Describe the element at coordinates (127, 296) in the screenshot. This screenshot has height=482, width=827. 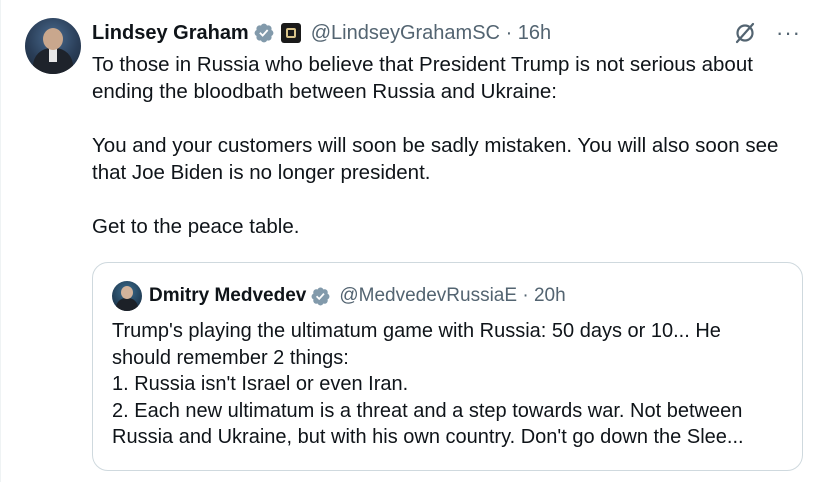
I see `quoted-avatar` at that location.